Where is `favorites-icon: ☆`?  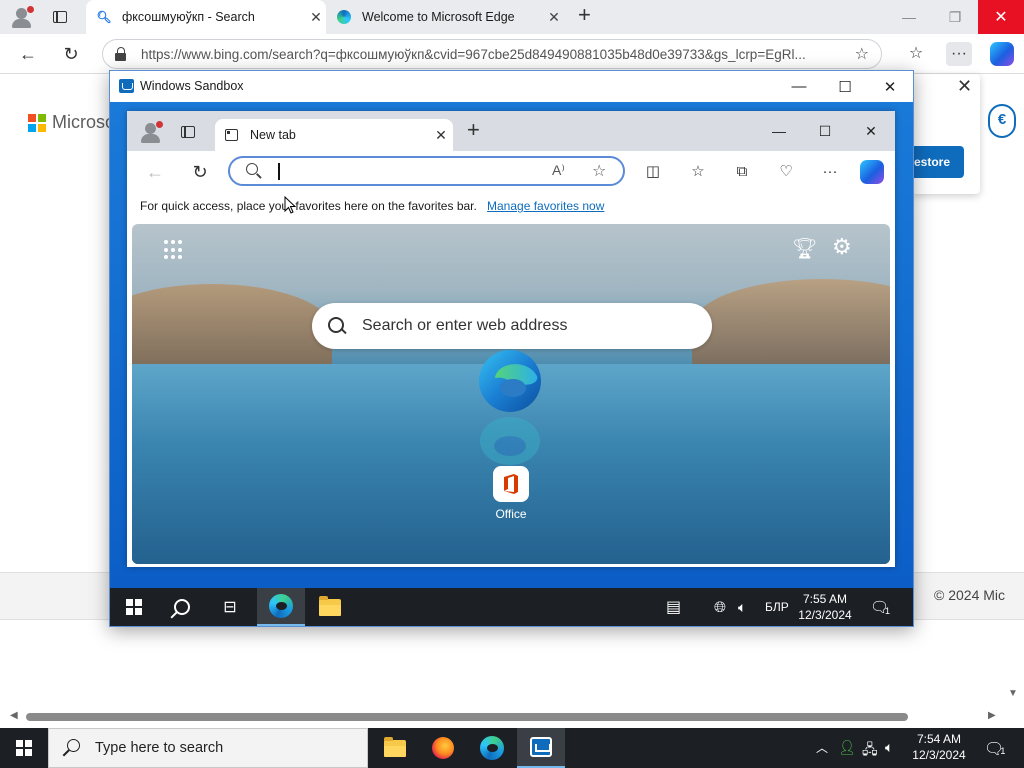 favorites-icon: ☆ is located at coordinates (916, 54).